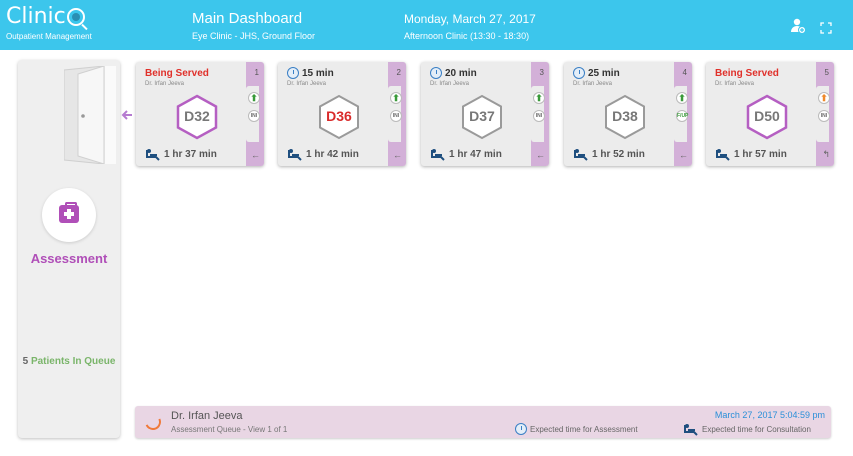 The image size is (853, 456). I want to click on token-number: D38, so click(625, 116).